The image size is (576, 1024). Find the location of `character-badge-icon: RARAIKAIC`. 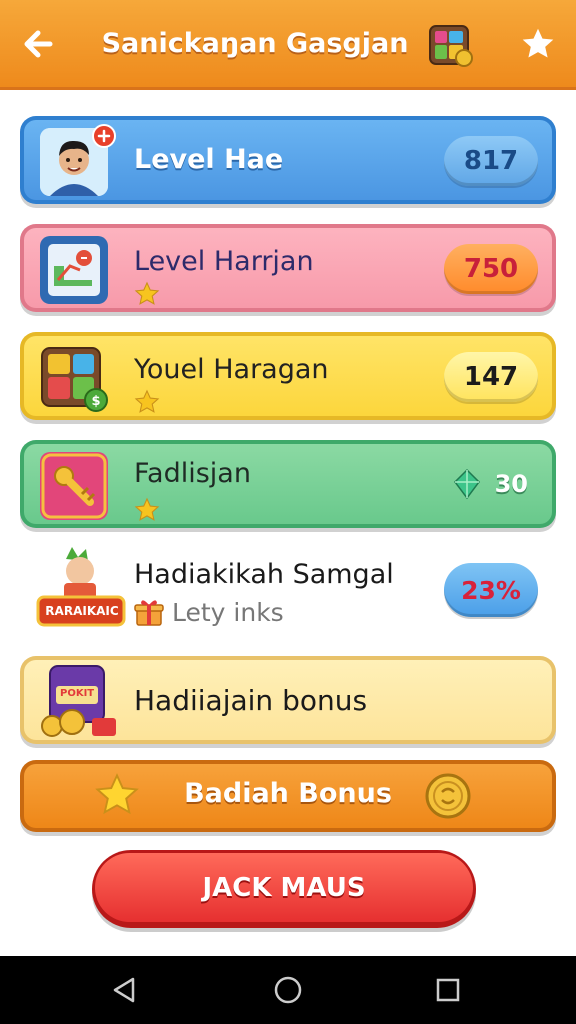

character-badge-icon: RARAIKAIC is located at coordinates (82, 590).